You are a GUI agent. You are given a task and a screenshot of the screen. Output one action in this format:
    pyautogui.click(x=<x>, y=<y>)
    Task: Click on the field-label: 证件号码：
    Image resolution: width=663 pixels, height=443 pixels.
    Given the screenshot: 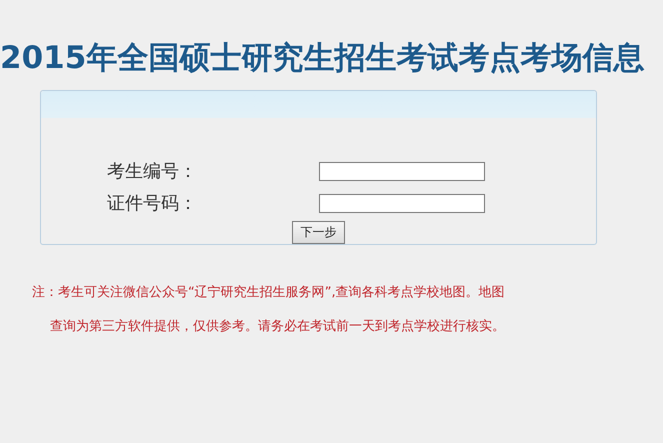 What is the action you would take?
    pyautogui.click(x=152, y=203)
    